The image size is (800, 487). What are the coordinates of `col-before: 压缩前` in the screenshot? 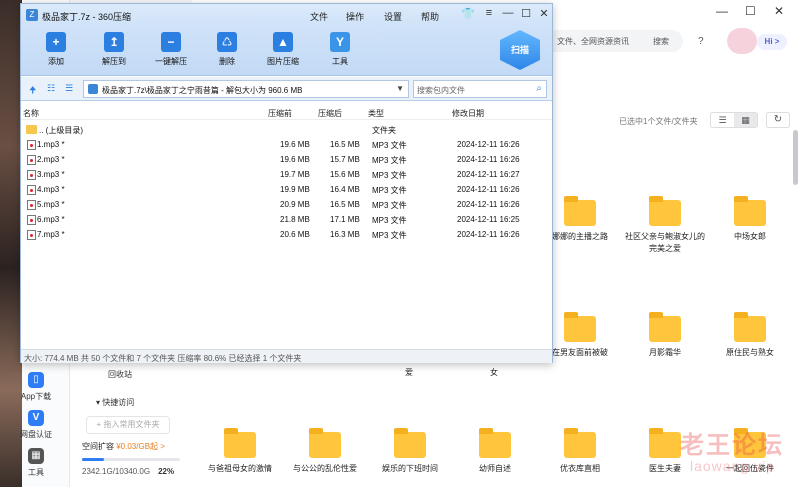 It's located at (280, 113).